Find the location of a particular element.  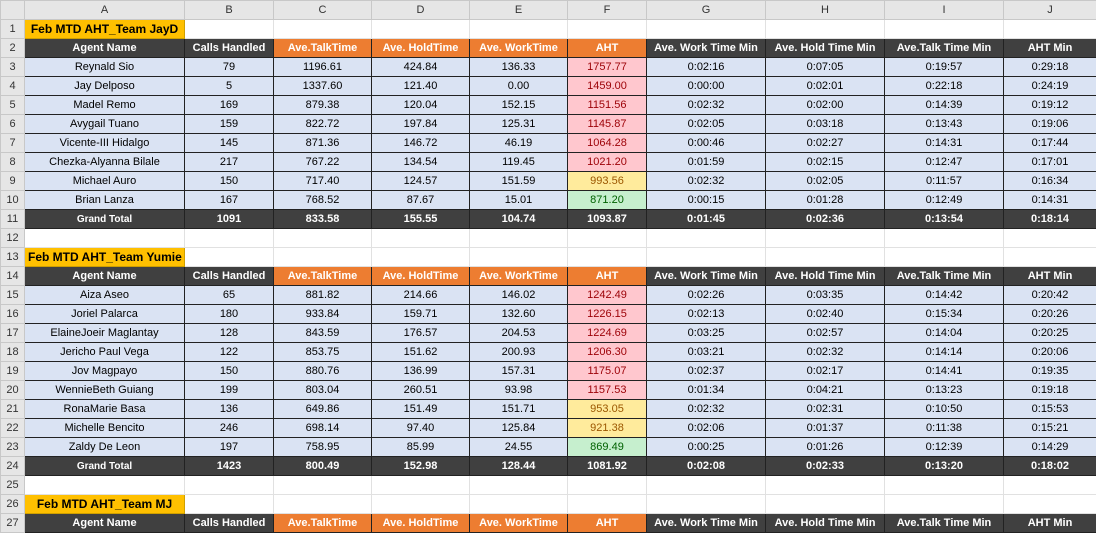

aht-cell: 1242.49 is located at coordinates (607, 295).